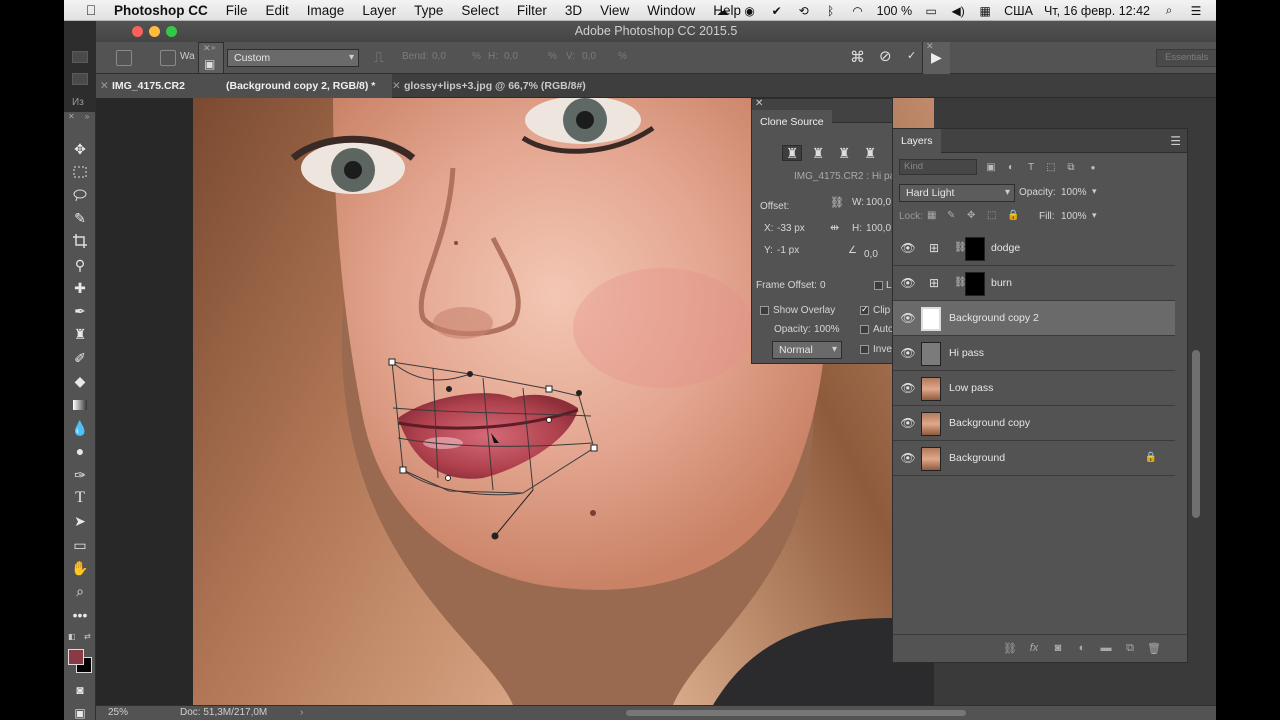  What do you see at coordinates (80, 521) in the screenshot?
I see `path-selection-tool-icon: ➤` at bounding box center [80, 521].